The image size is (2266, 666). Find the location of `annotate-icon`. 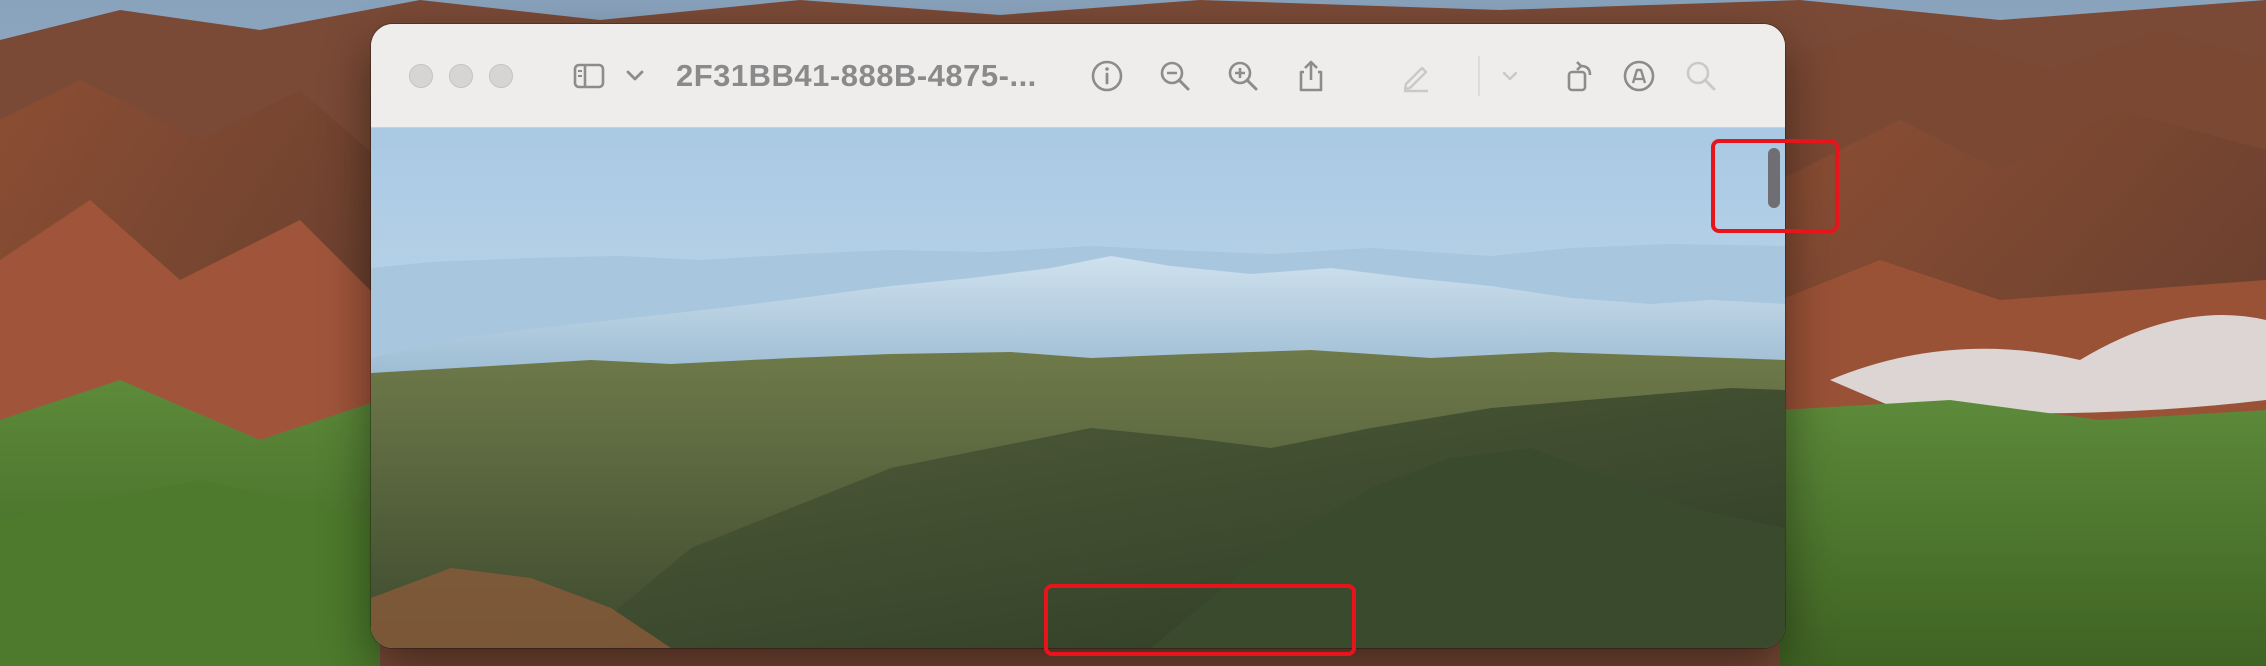

annotate-icon is located at coordinates (1639, 76).